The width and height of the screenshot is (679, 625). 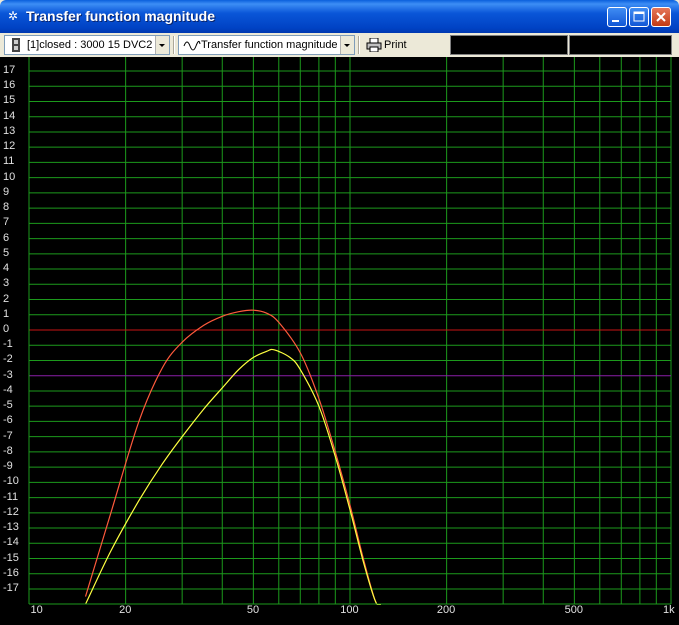 What do you see at coordinates (11, 572) in the screenshot?
I see `y-tick-label: -16` at bounding box center [11, 572].